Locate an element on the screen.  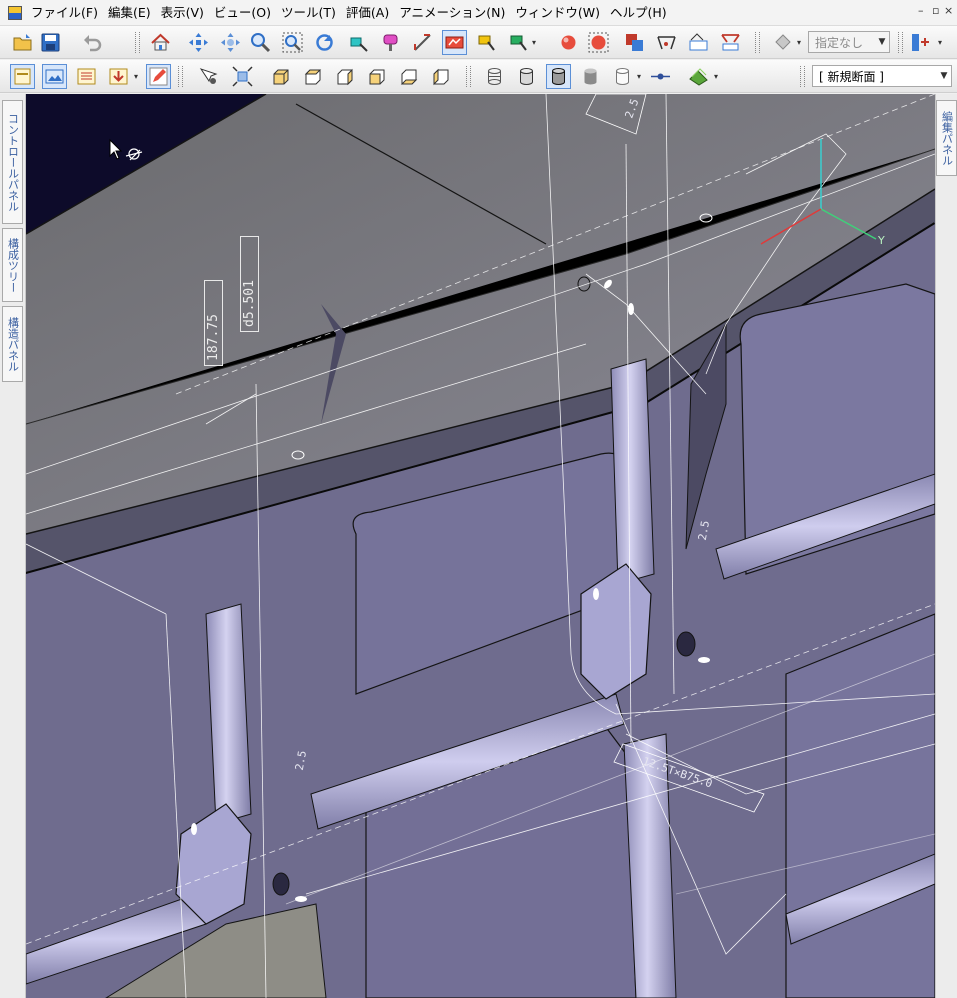
panel-window-icon is located at coordinates (22, 76).